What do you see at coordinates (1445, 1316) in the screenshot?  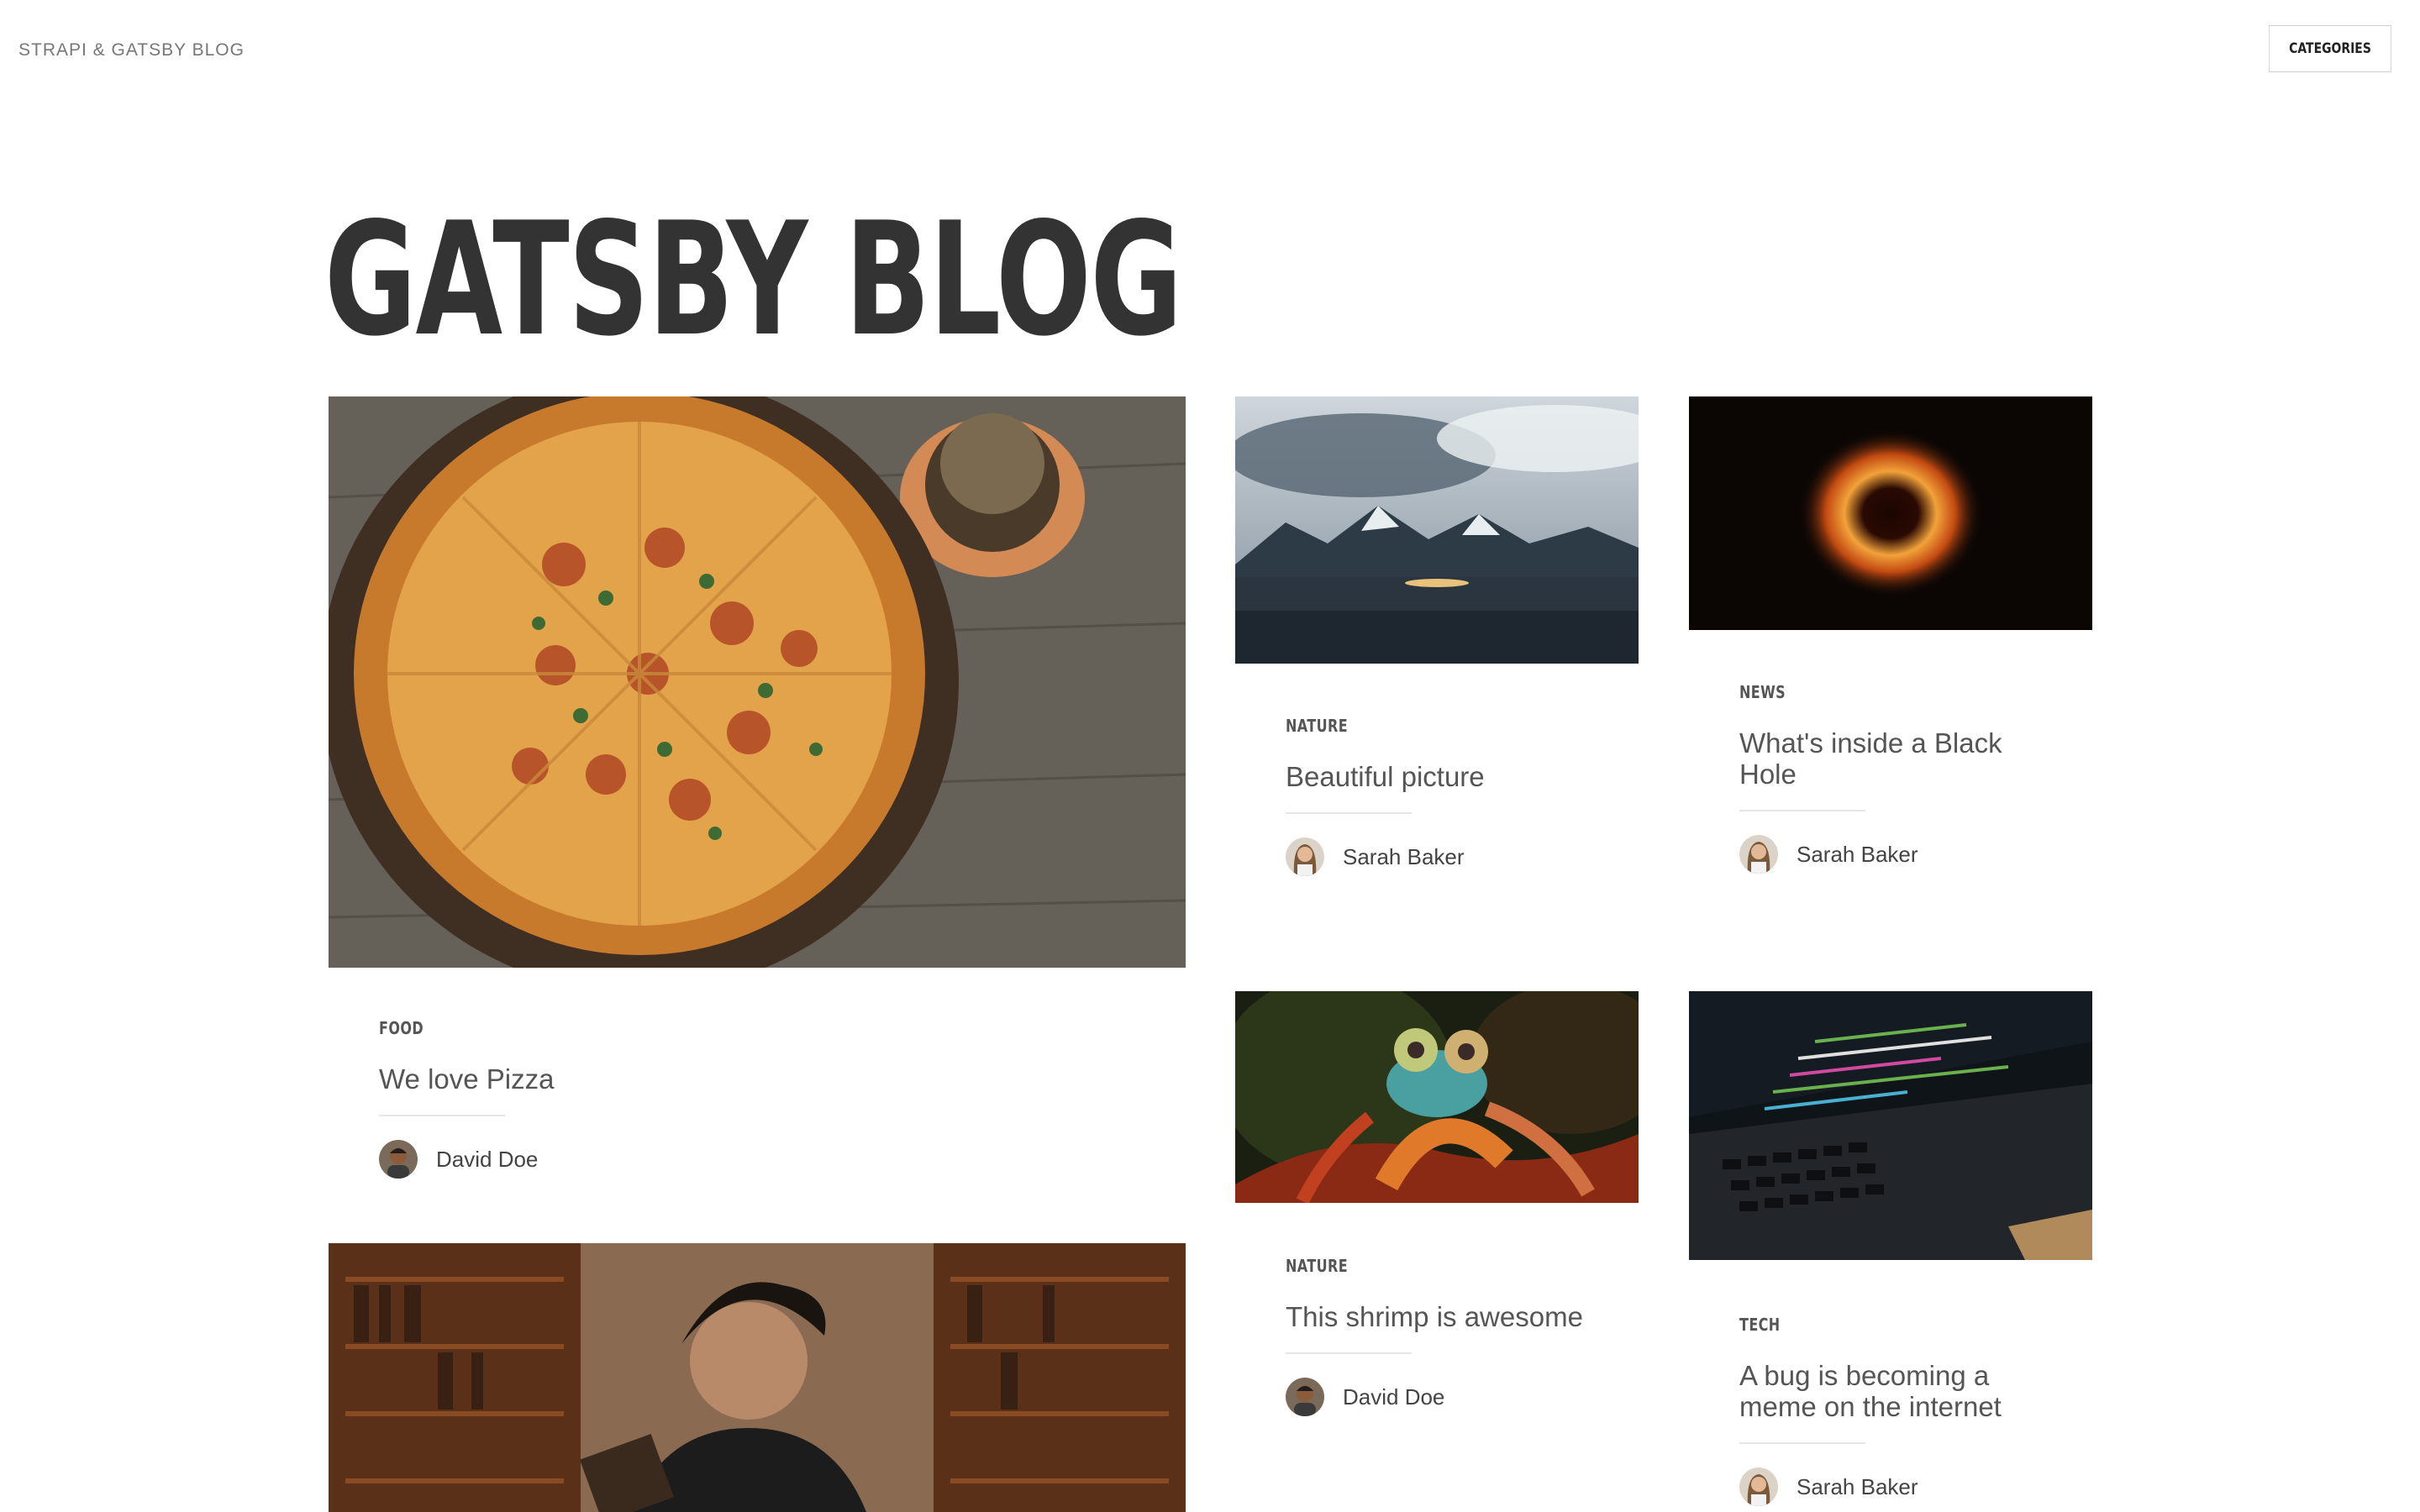 I see `article-title: This shrimp is awesome` at bounding box center [1445, 1316].